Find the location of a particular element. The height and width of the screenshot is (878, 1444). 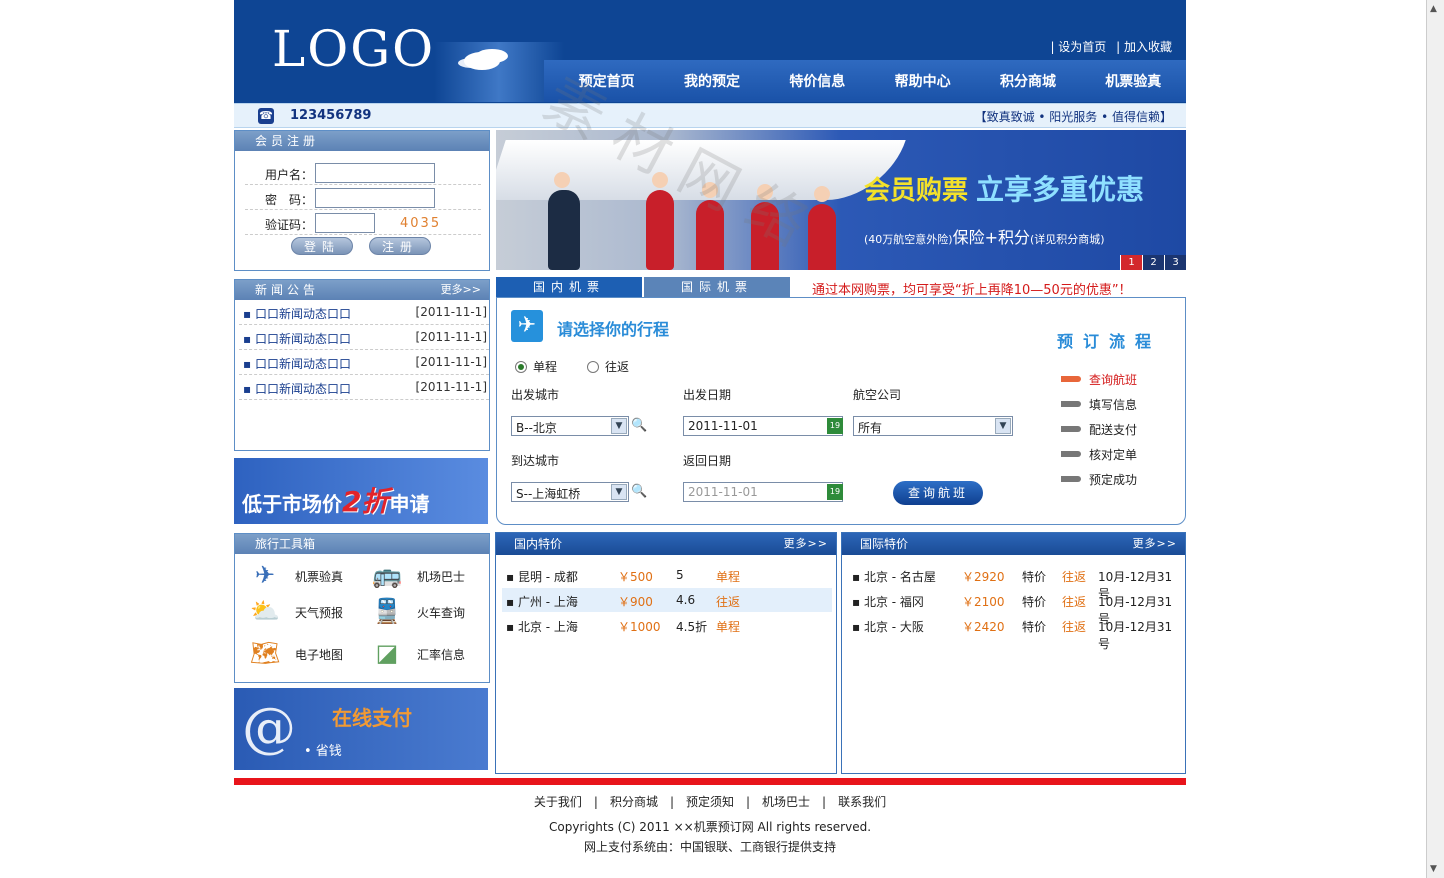

from-city-select: B--北京 ▼ is located at coordinates (570, 426).